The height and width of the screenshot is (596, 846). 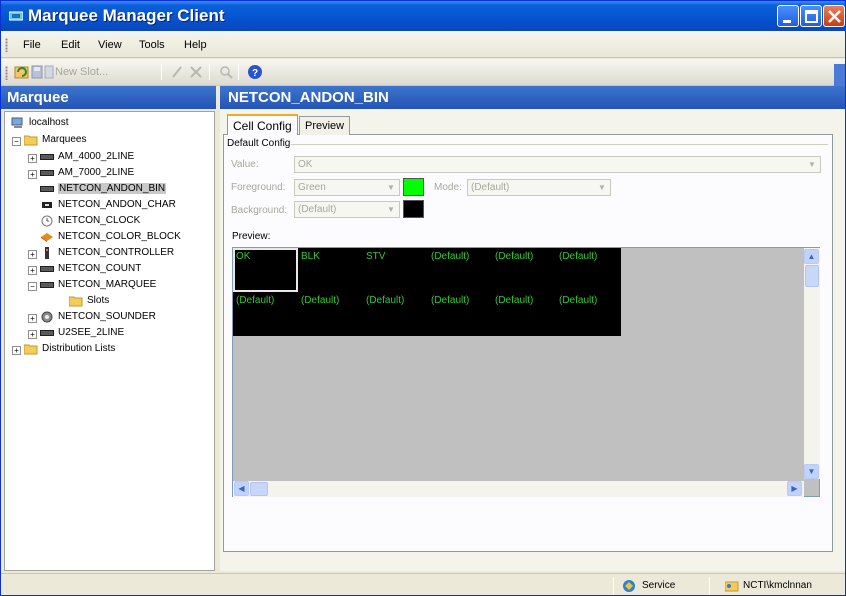 I want to click on group-title: Default Config, so click(x=259, y=143).